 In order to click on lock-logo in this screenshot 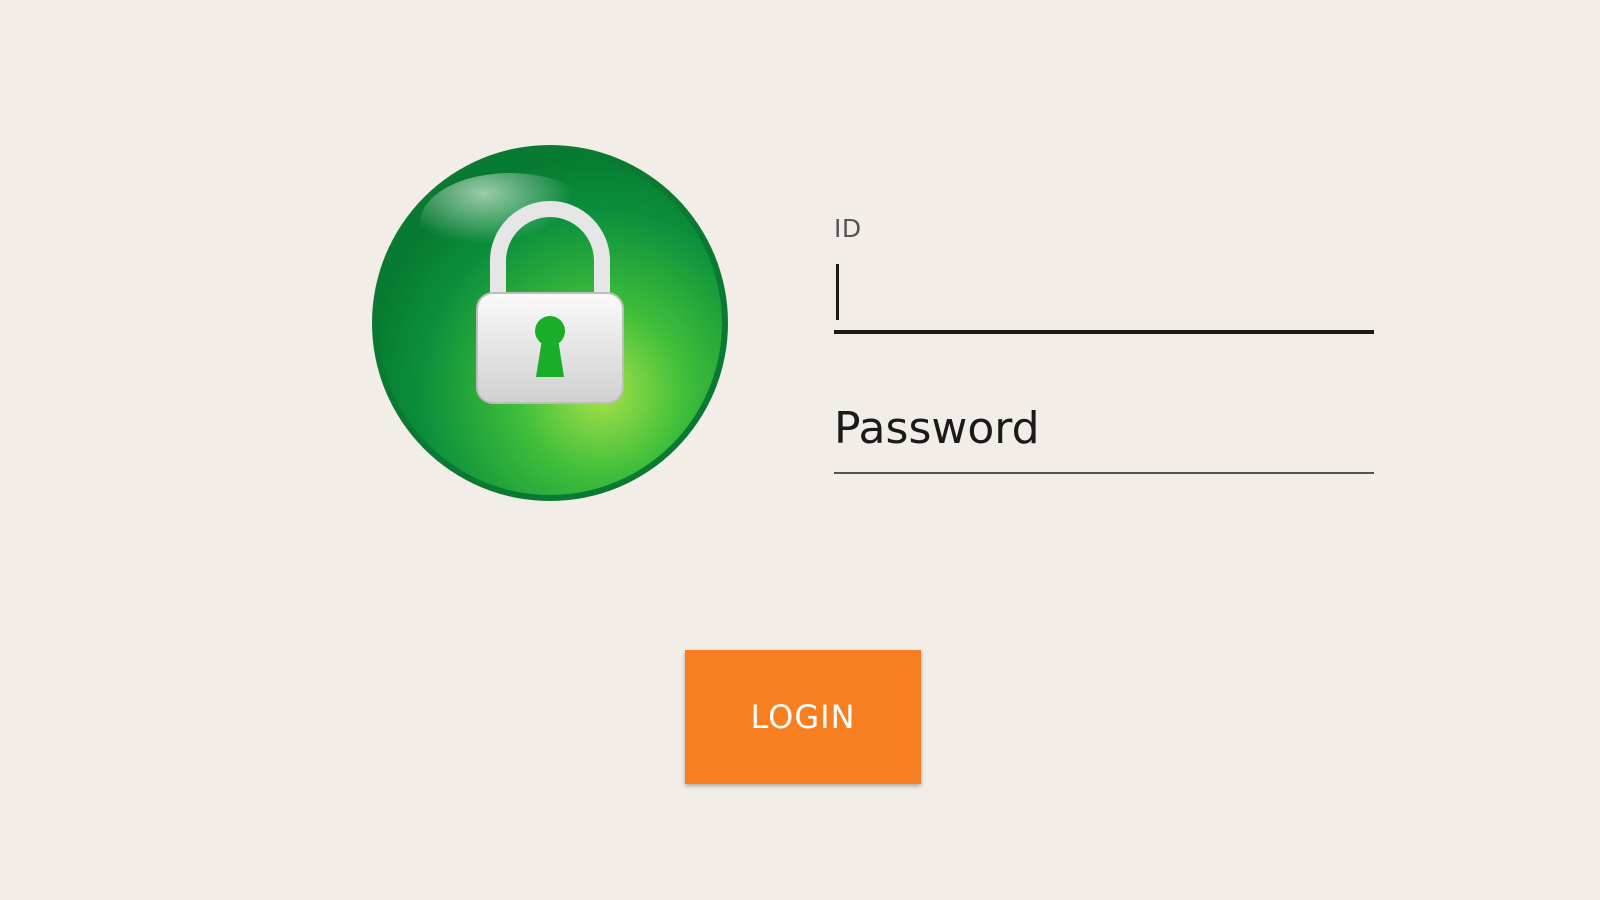, I will do `click(550, 323)`.